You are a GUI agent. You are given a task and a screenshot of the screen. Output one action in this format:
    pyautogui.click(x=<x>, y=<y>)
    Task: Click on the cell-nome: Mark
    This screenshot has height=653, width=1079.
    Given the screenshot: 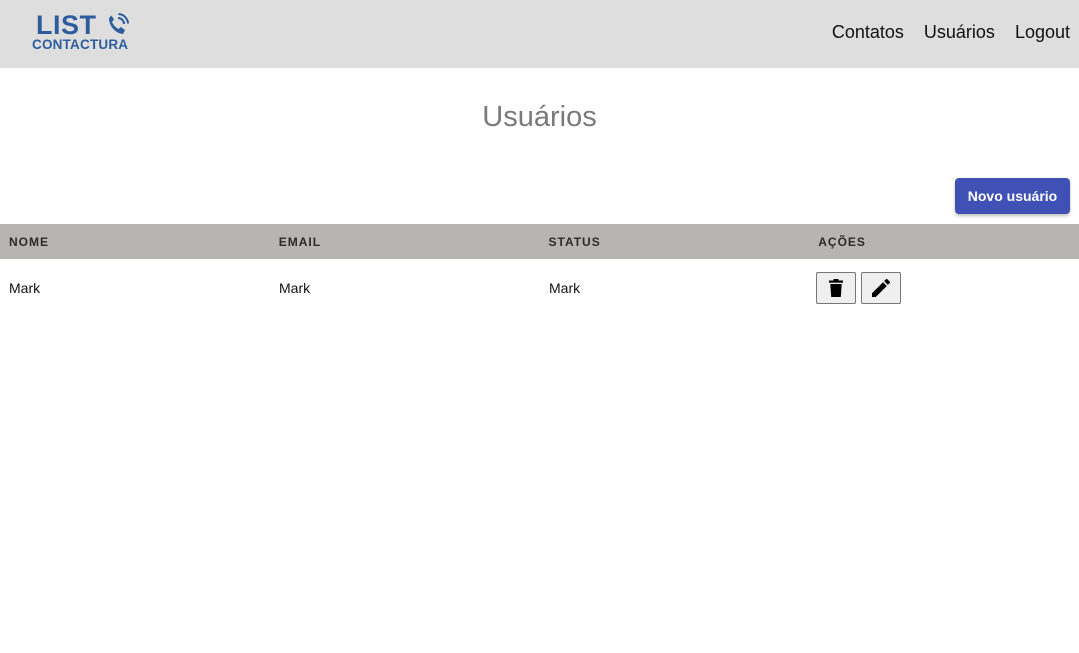 What is the action you would take?
    pyautogui.click(x=25, y=288)
    